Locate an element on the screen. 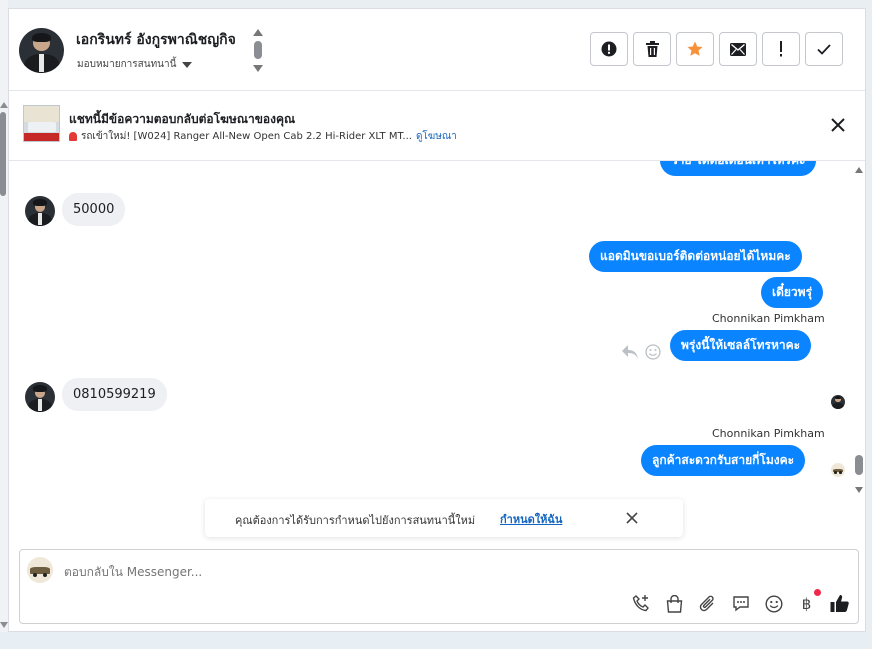 This screenshot has width=872, height=649. composer-toolbar: ฿ is located at coordinates (740, 601).